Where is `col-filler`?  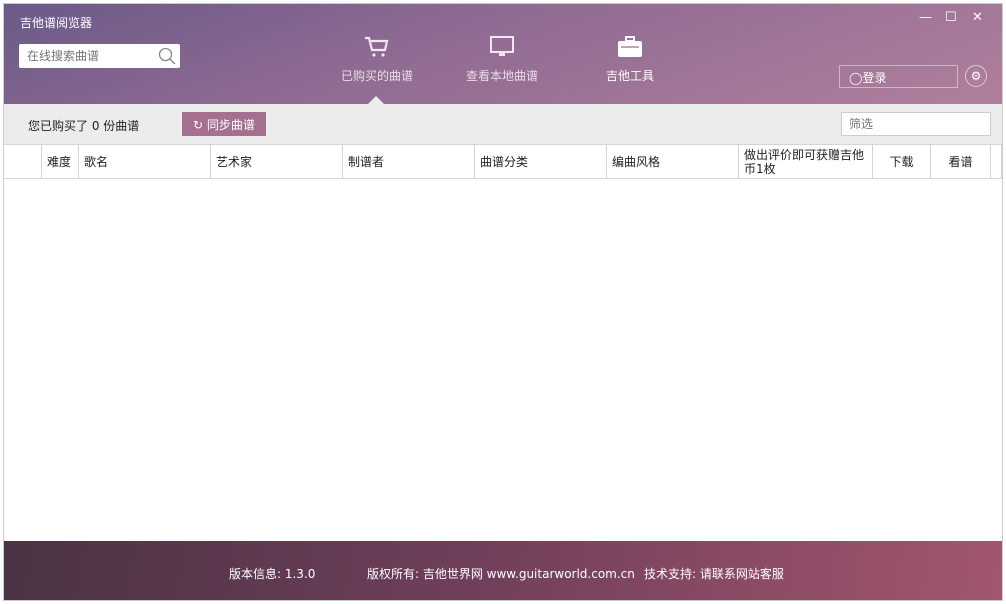 col-filler is located at coordinates (996, 161).